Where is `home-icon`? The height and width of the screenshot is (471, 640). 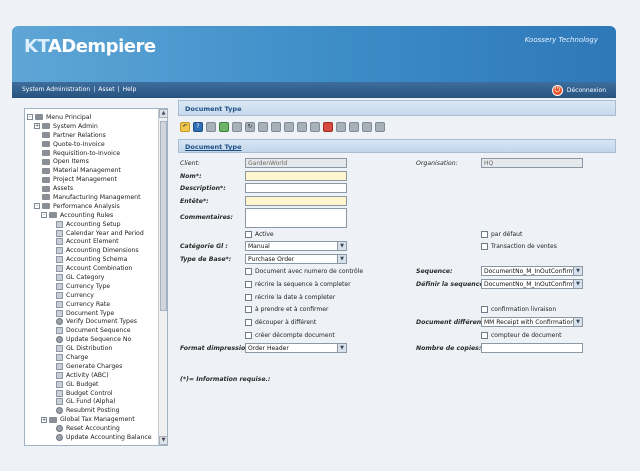
home-icon is located at coordinates (328, 127).